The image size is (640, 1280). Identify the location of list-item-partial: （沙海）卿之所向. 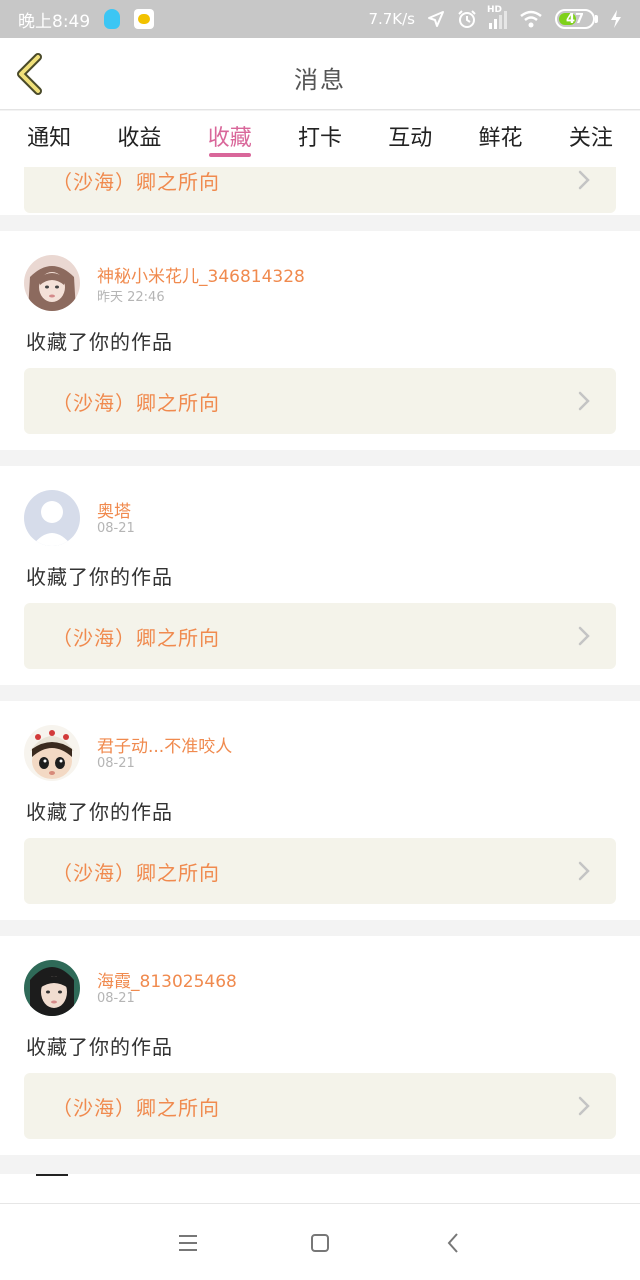
(320, 191).